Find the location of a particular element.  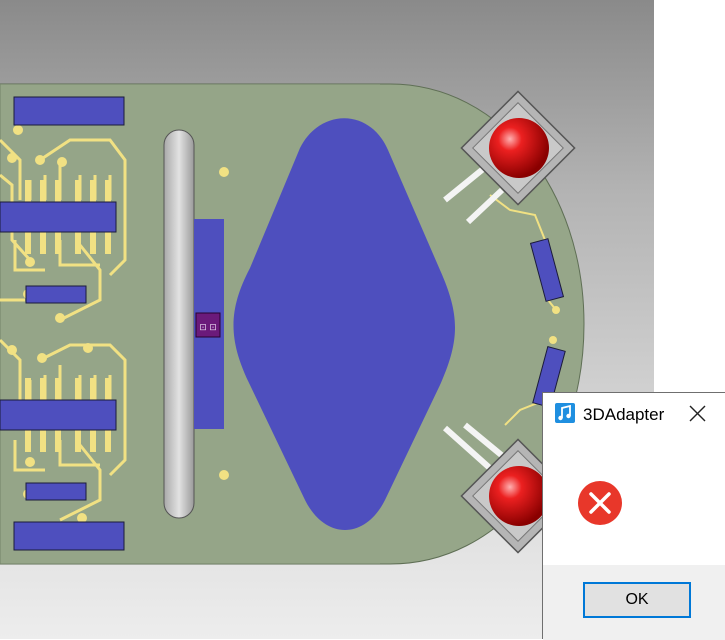

music-note-app-icon is located at coordinates (565, 413).